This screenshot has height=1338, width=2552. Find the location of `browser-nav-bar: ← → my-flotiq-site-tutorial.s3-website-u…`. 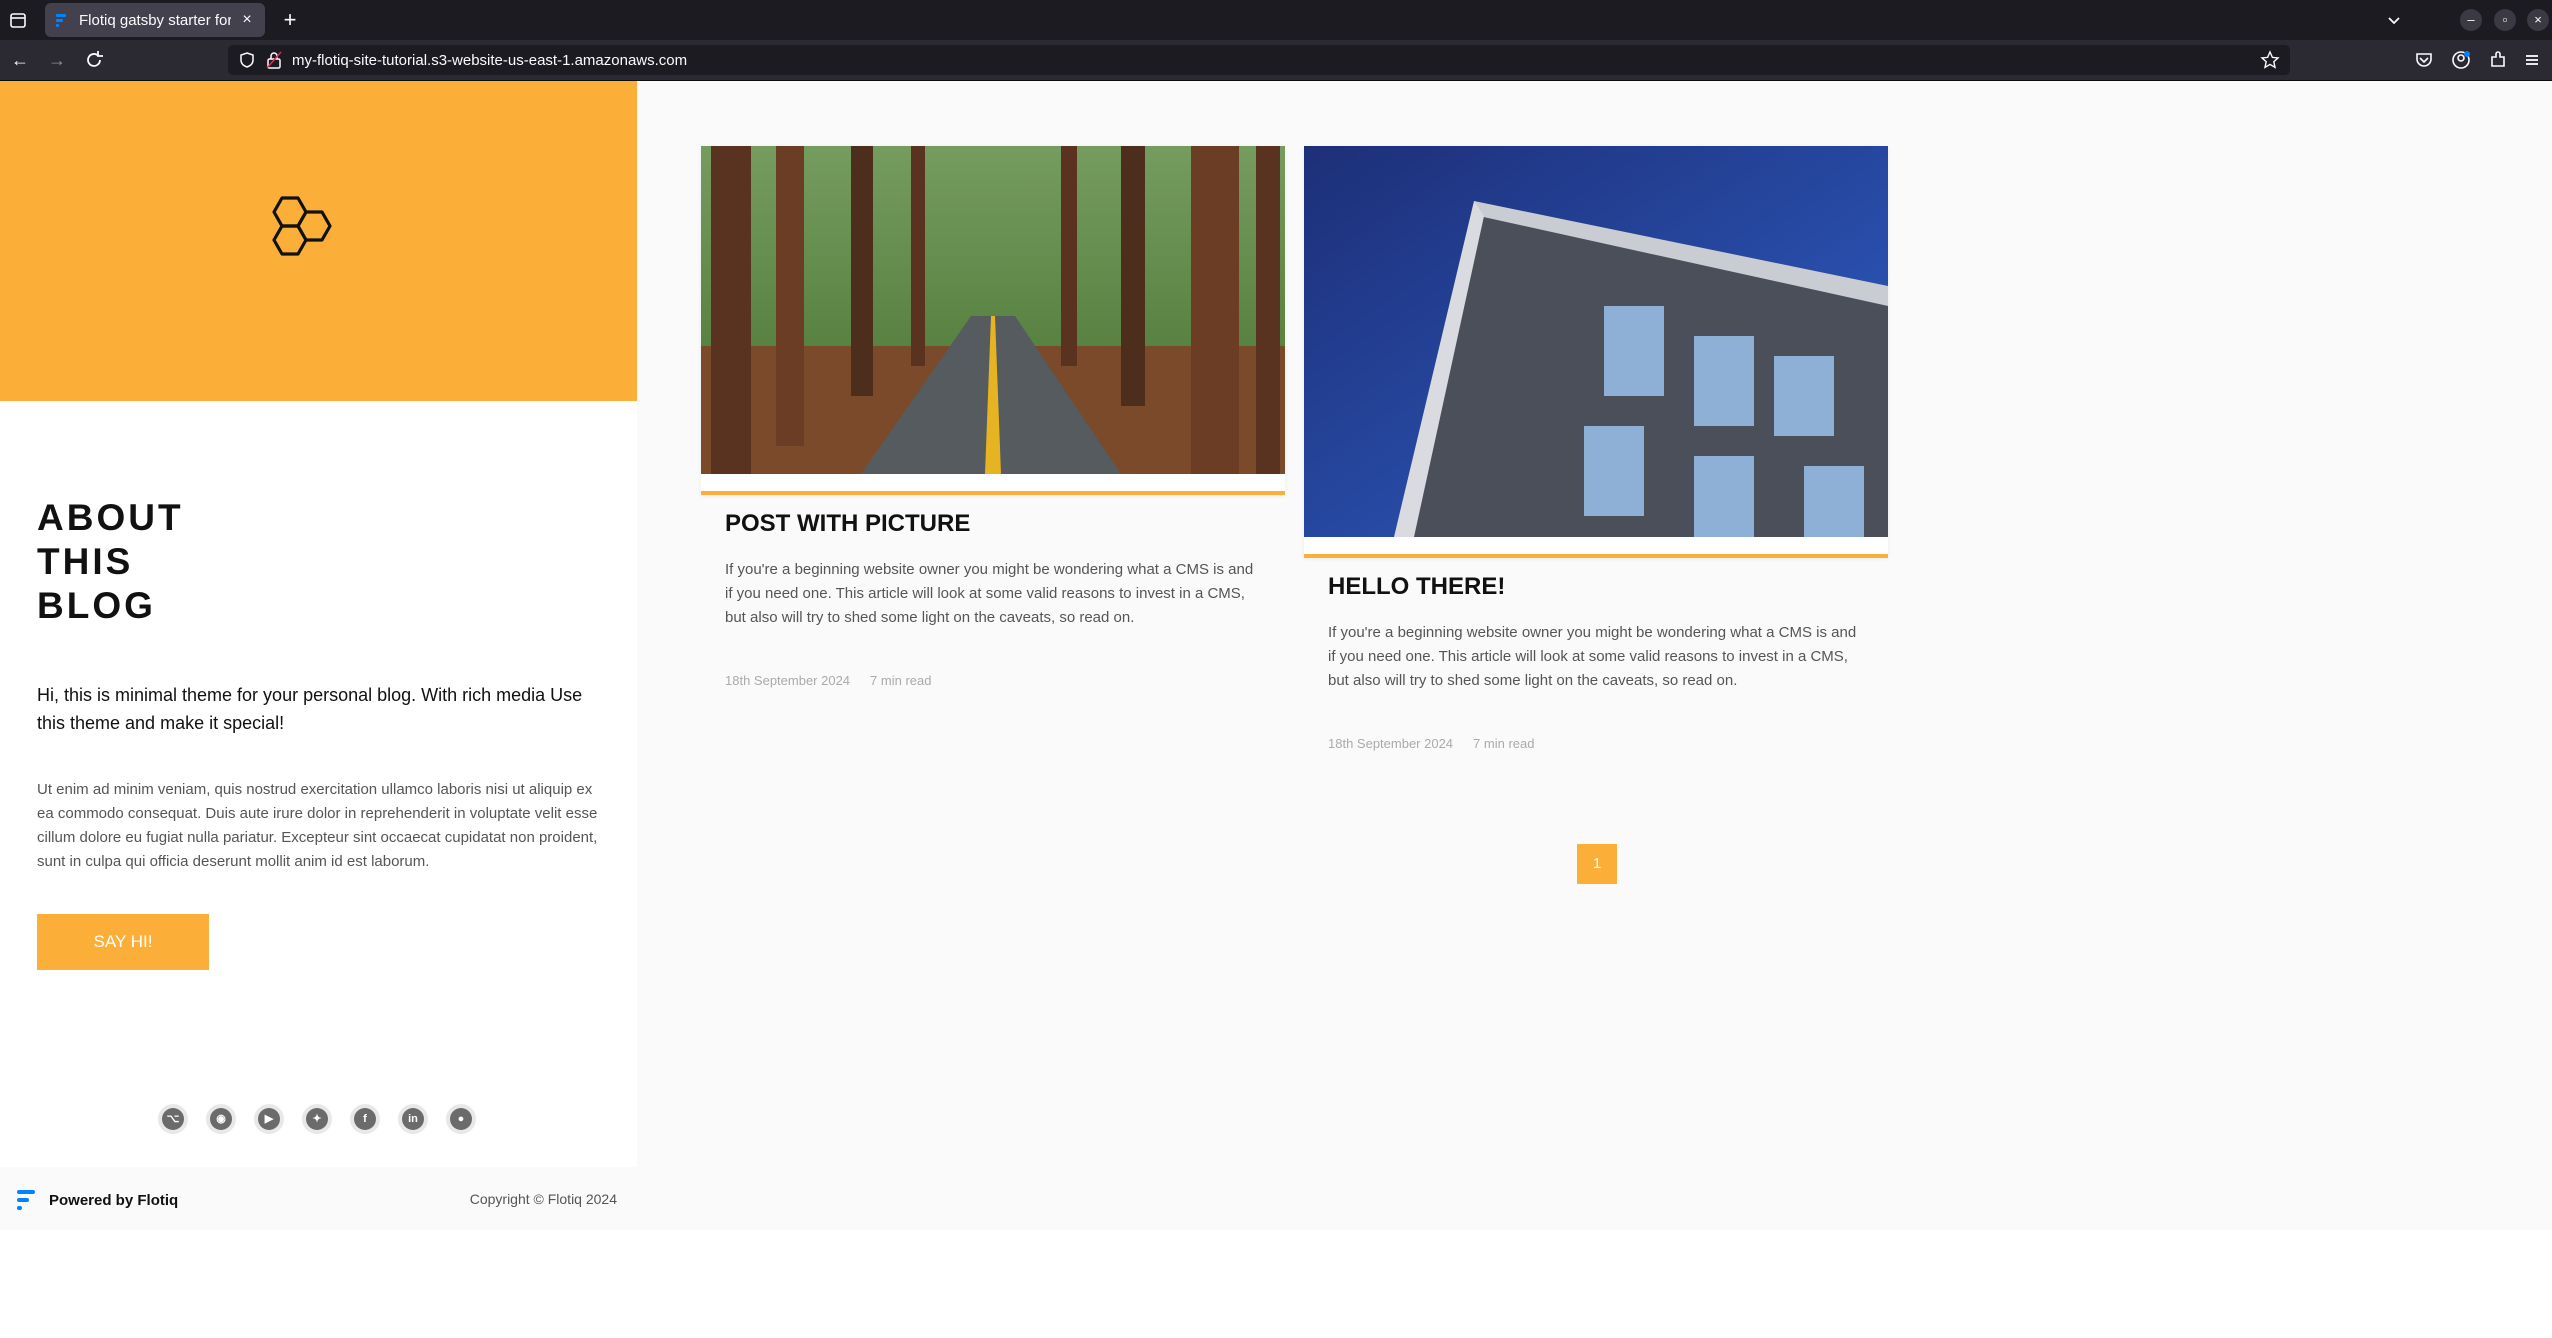

browser-nav-bar: ← → my-flotiq-site-tutorial.s3-website-u… is located at coordinates (1276, 60).